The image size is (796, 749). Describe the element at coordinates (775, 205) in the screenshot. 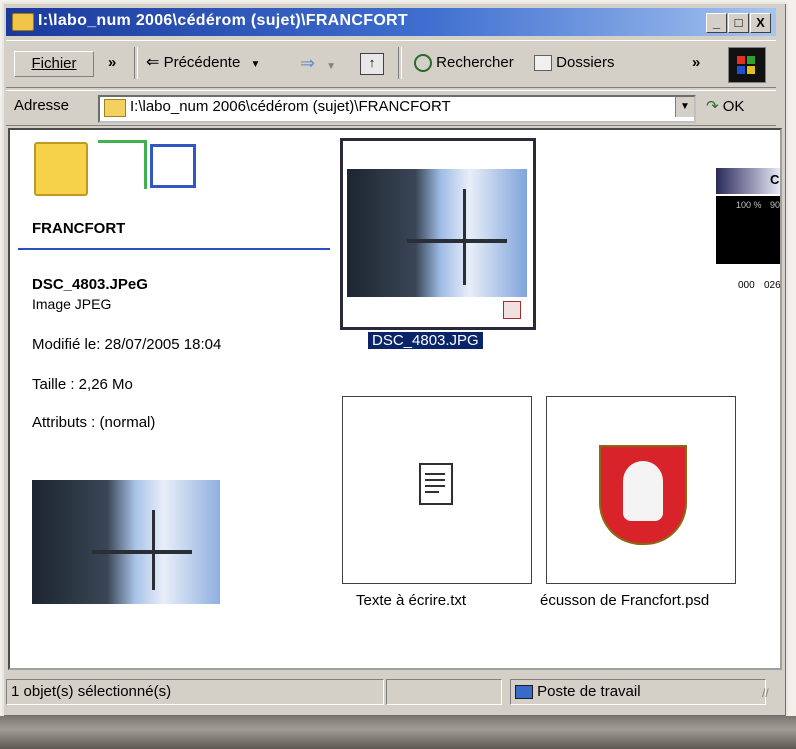

I see `overlay-pct2: 90` at that location.